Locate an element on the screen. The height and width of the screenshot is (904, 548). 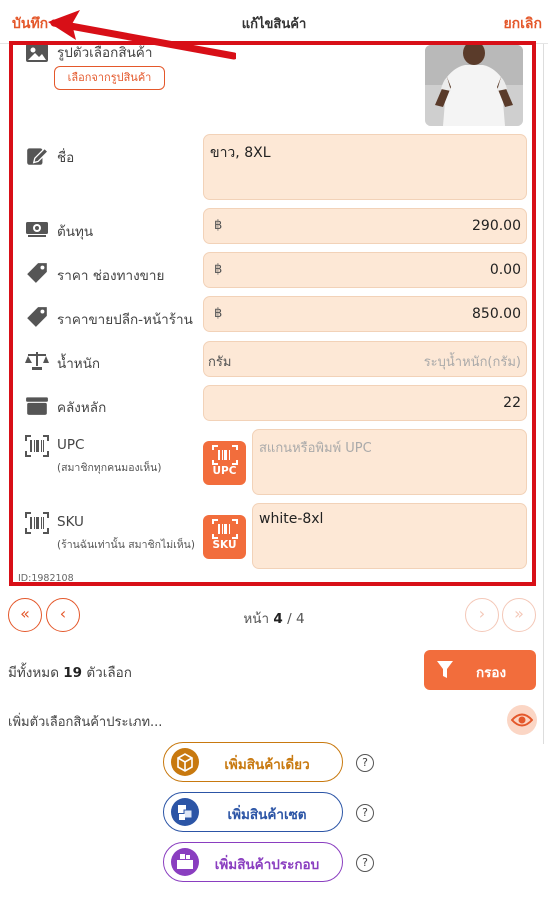
add-composite-product-button: เพิ่มสินค้าประกอบ is located at coordinates (253, 862).